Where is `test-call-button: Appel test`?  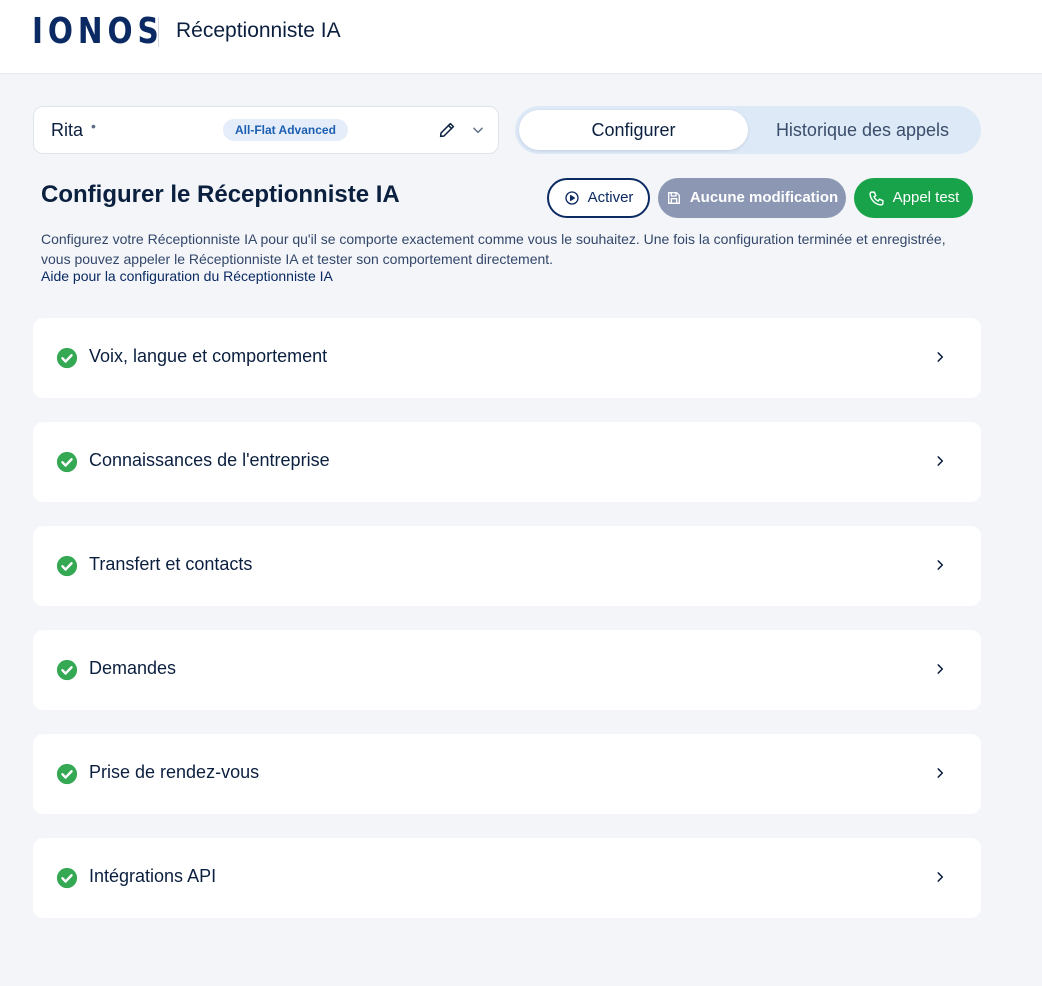
test-call-button: Appel test is located at coordinates (913, 198).